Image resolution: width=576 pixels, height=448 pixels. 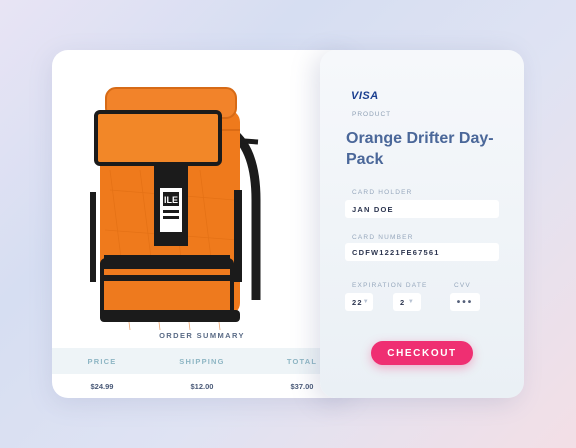 I want to click on expiration-month-select: 2 ▼, so click(x=407, y=302).